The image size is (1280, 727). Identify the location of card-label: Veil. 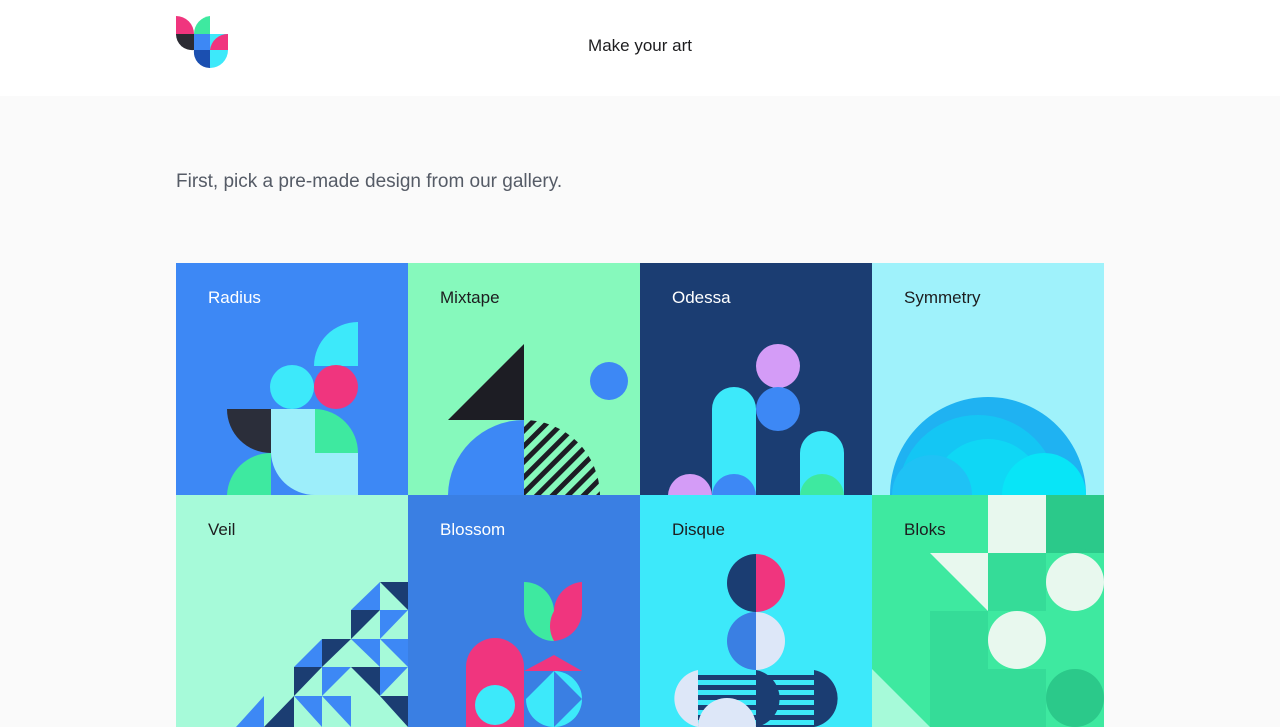
(222, 529).